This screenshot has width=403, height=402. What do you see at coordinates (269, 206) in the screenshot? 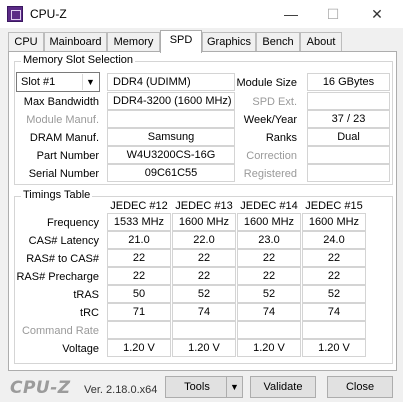
I see `column-header-jedec-14: JEDEC #14` at bounding box center [269, 206].